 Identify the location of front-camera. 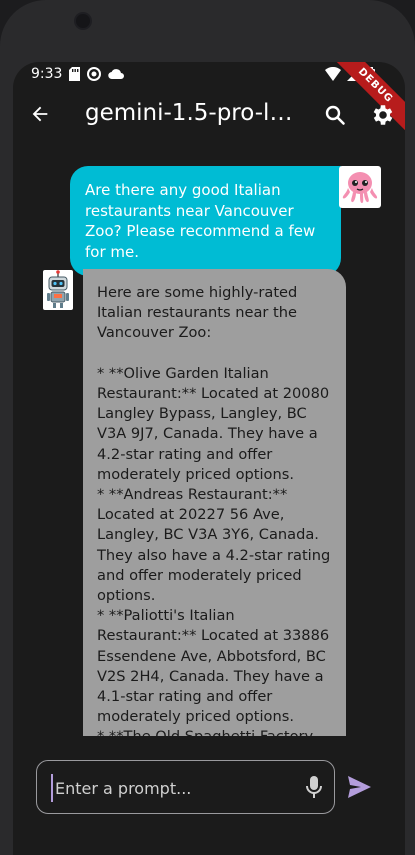
(83, 21).